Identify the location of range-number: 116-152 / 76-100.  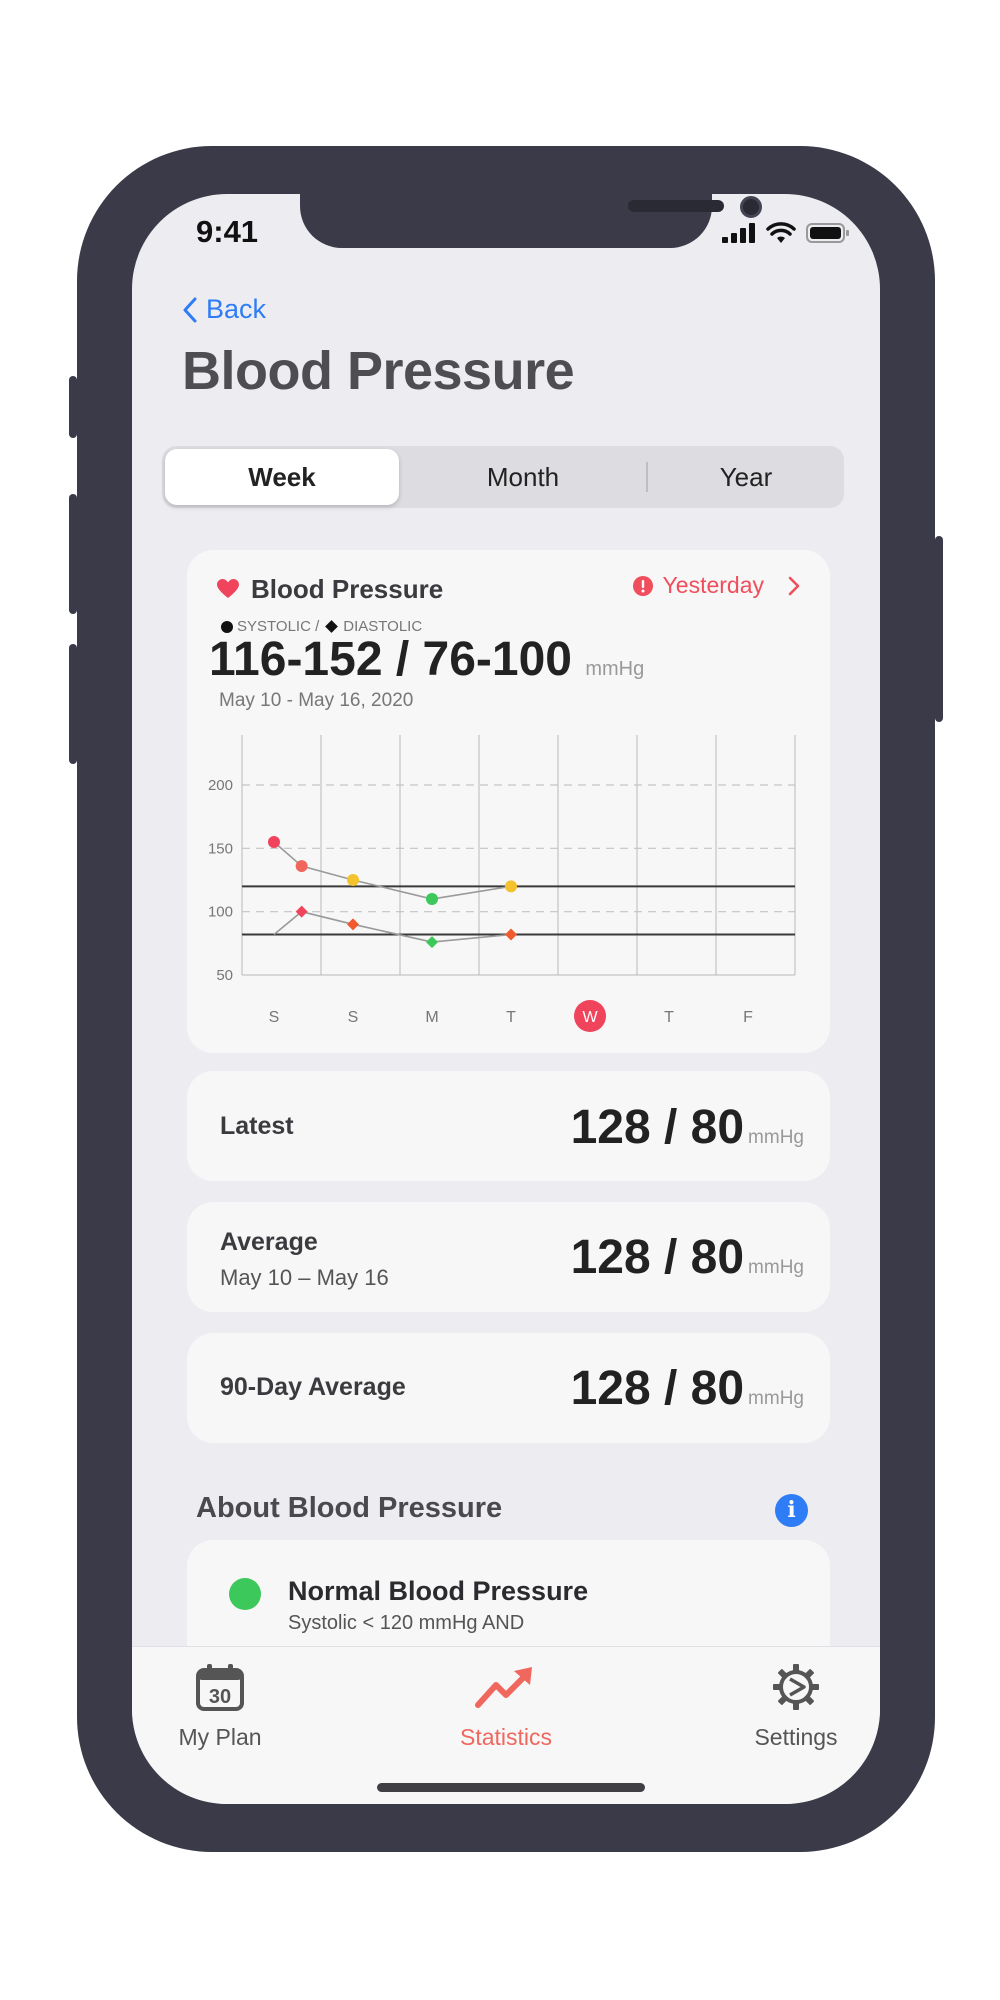
(390, 659).